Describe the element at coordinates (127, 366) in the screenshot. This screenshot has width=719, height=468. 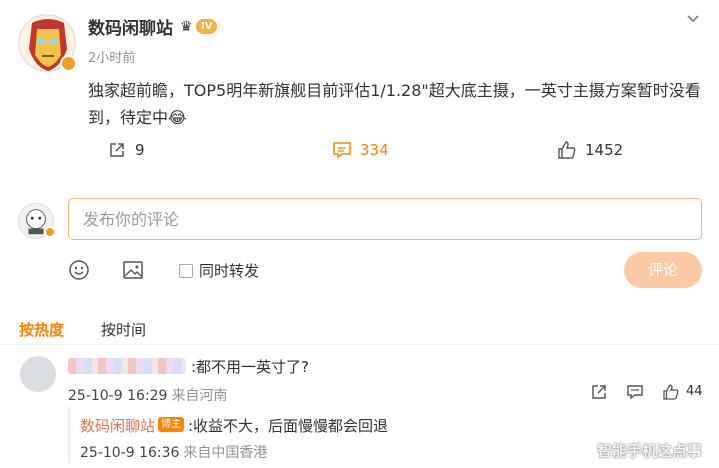
I see `commenter-name-blurred` at that location.